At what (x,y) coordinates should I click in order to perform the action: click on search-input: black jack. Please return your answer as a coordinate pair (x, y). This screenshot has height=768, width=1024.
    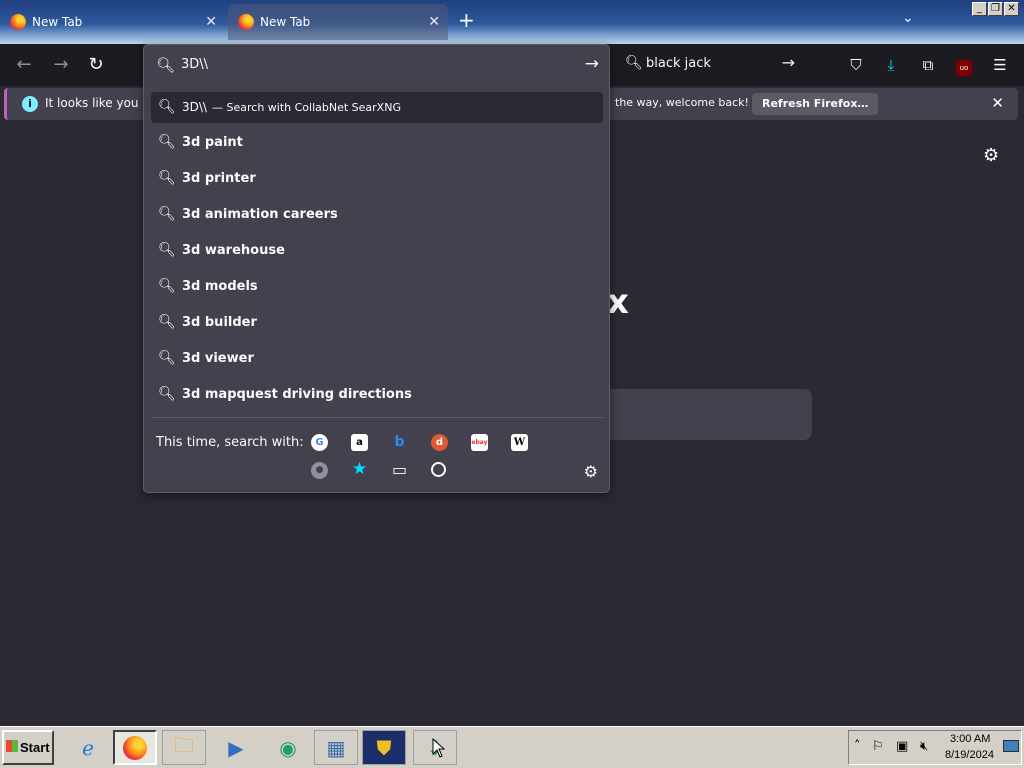
    Looking at the image, I should click on (678, 63).